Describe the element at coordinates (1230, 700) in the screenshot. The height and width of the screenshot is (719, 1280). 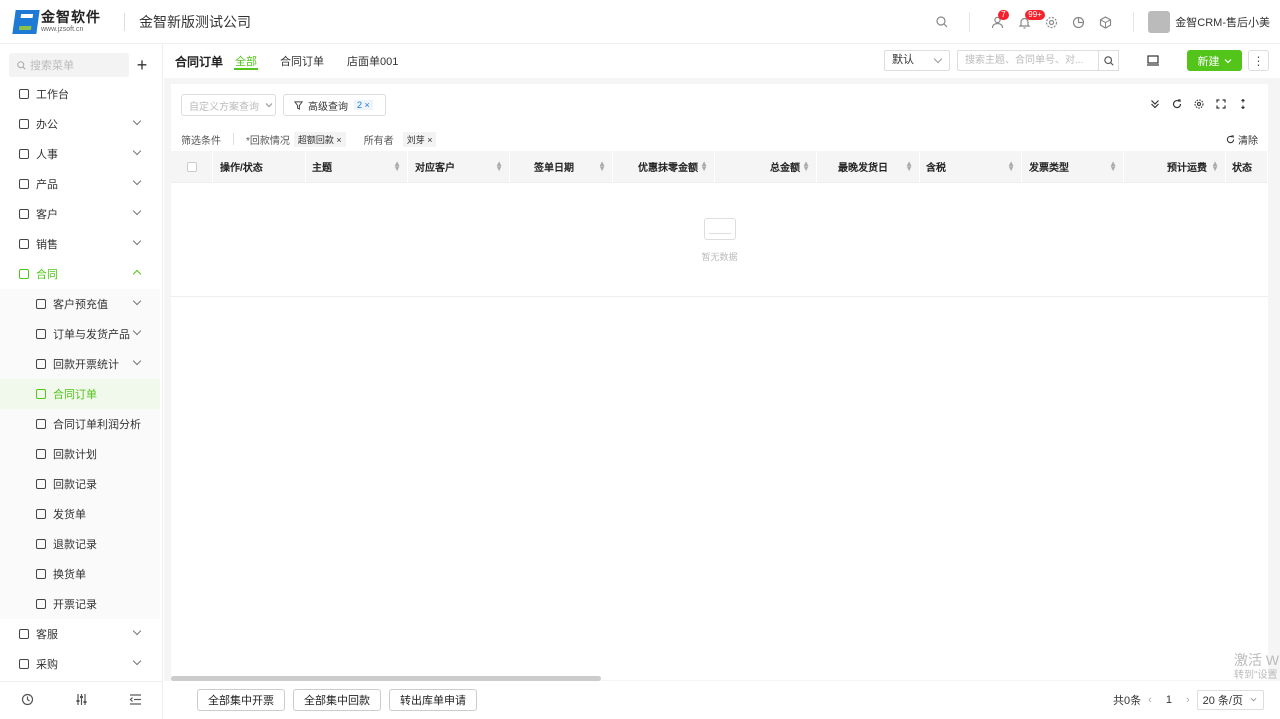
I see `page-size-select: 20 条/页` at that location.